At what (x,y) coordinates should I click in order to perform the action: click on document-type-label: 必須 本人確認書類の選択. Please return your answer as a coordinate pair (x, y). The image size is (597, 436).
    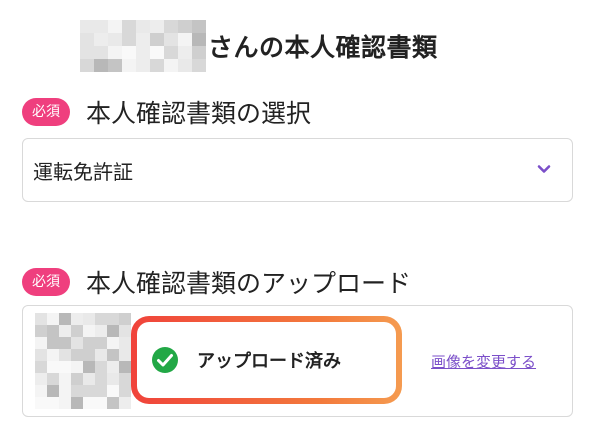
    Looking at the image, I should click on (166, 112).